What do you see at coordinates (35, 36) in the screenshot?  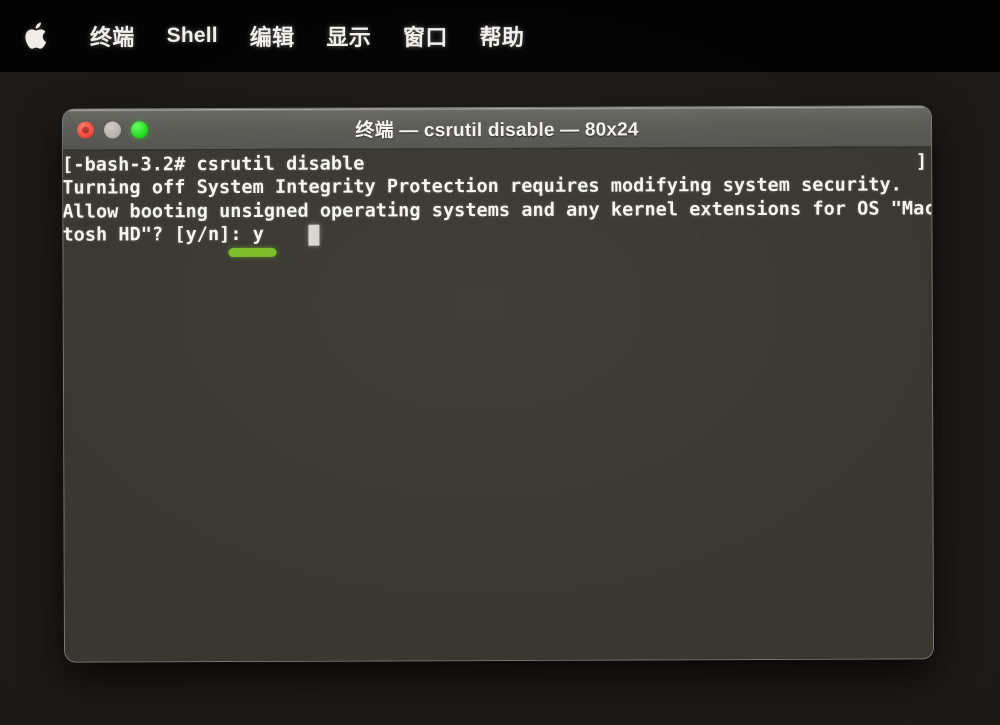 I see `apple-logo-icon` at bounding box center [35, 36].